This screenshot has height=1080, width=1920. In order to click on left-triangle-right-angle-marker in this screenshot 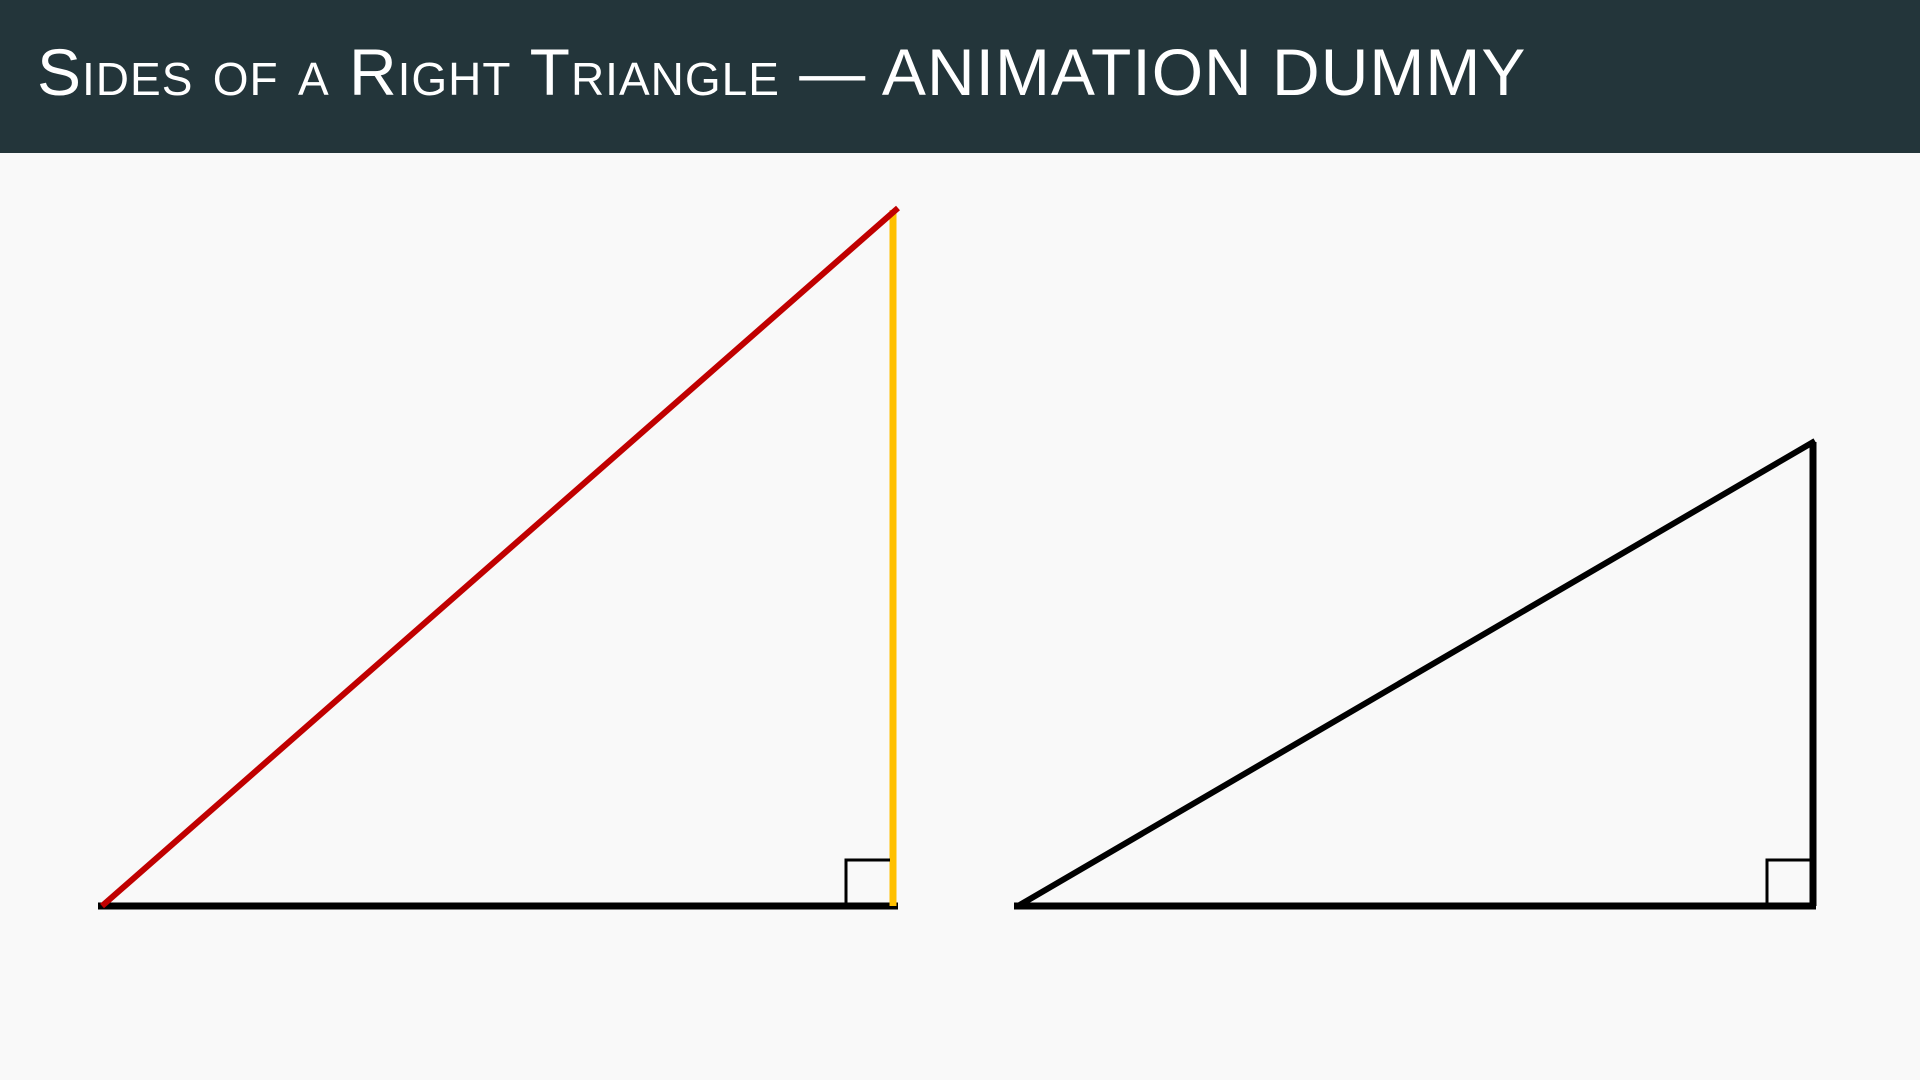, I will do `click(867, 882)`.